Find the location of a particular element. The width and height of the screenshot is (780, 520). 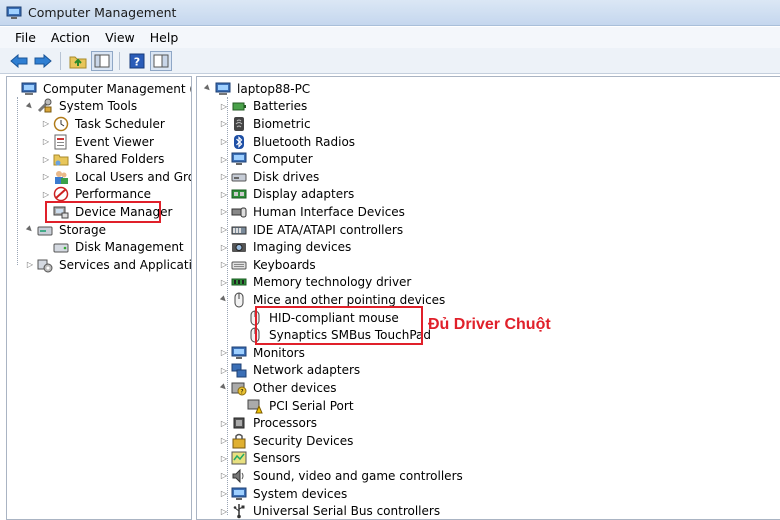

computer-icon is located at coordinates (223, 88).